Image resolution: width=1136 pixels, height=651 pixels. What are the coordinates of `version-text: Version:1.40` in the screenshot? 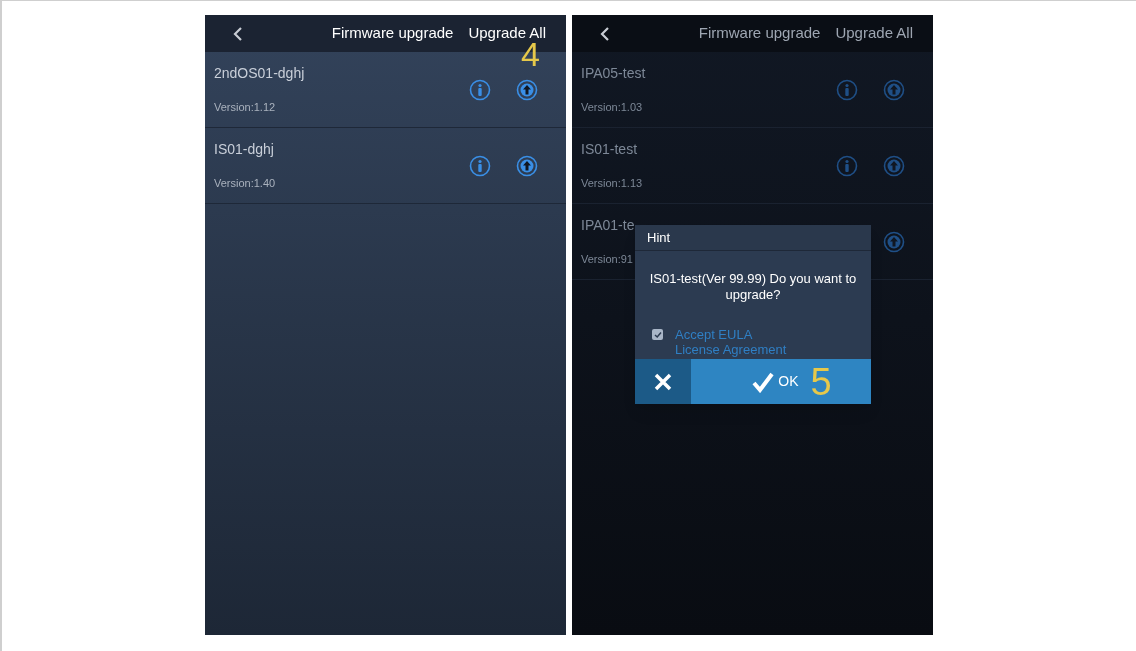 It's located at (245, 184).